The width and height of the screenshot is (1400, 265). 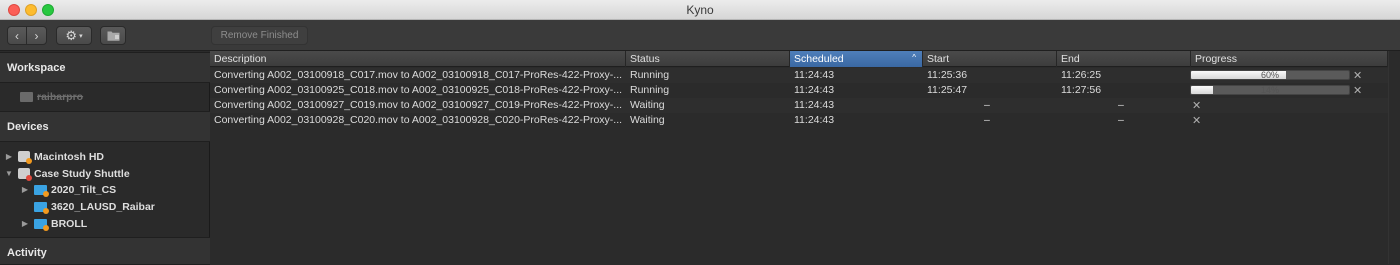 I want to click on folder-label: 2020_Tilt_CS, so click(x=84, y=189).